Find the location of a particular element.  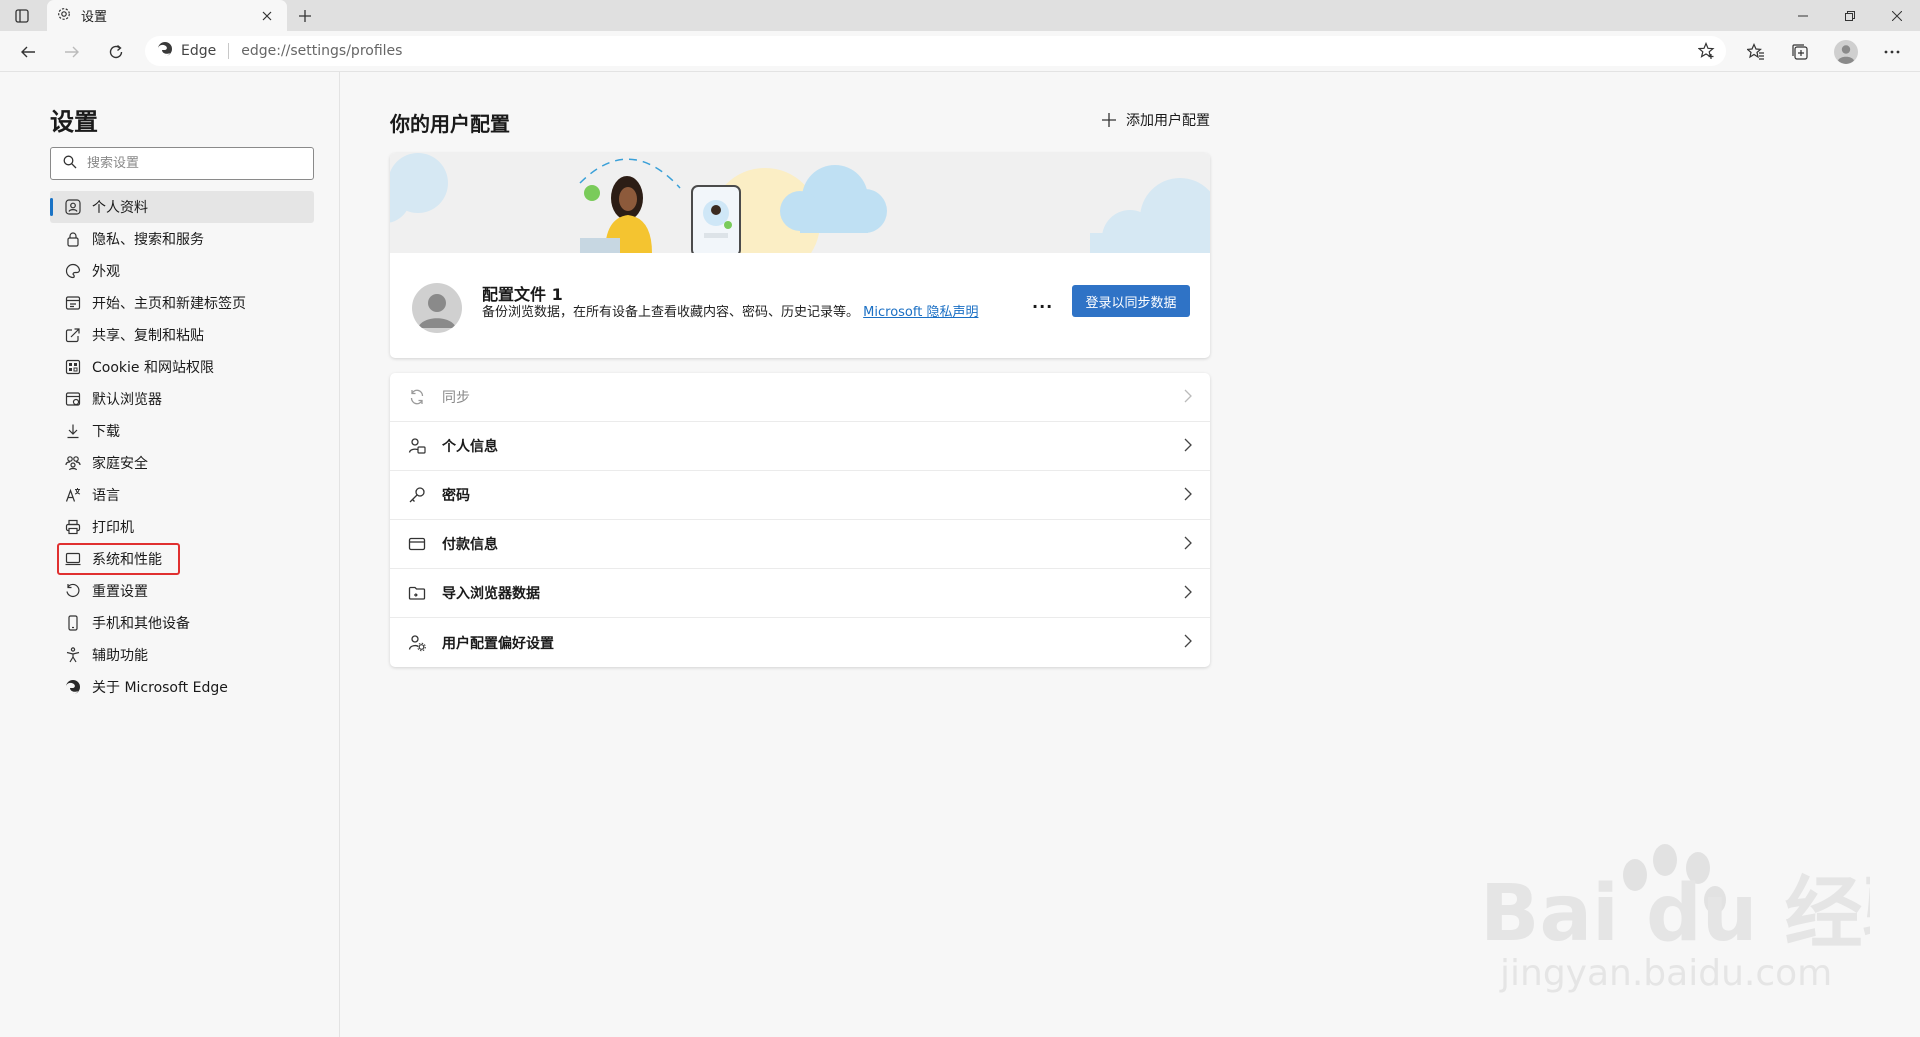

sidebar-item-label: 共享、复制和粘贴 is located at coordinates (148, 336).